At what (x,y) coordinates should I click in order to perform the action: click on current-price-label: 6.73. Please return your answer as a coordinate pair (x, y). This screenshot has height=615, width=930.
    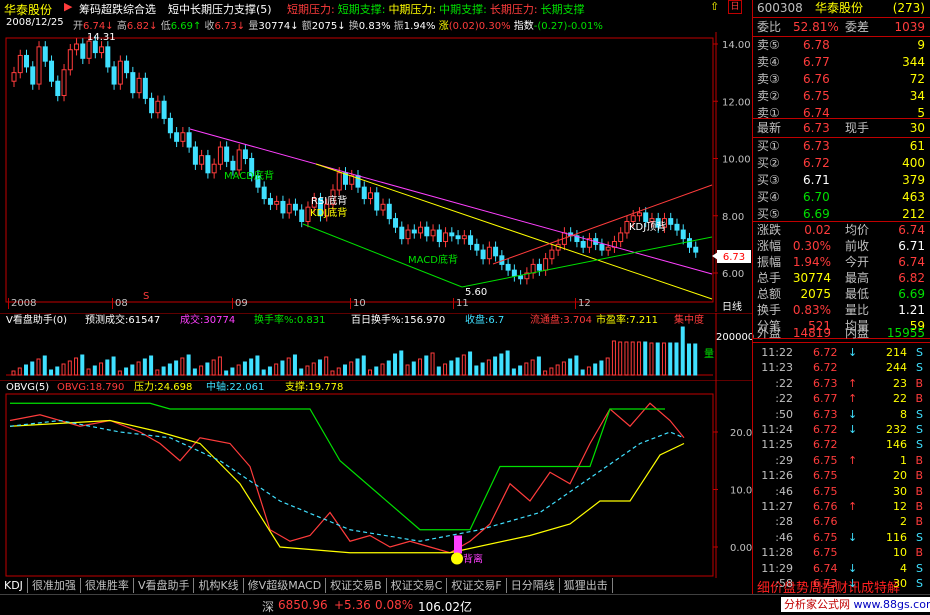
    Looking at the image, I should click on (734, 257).